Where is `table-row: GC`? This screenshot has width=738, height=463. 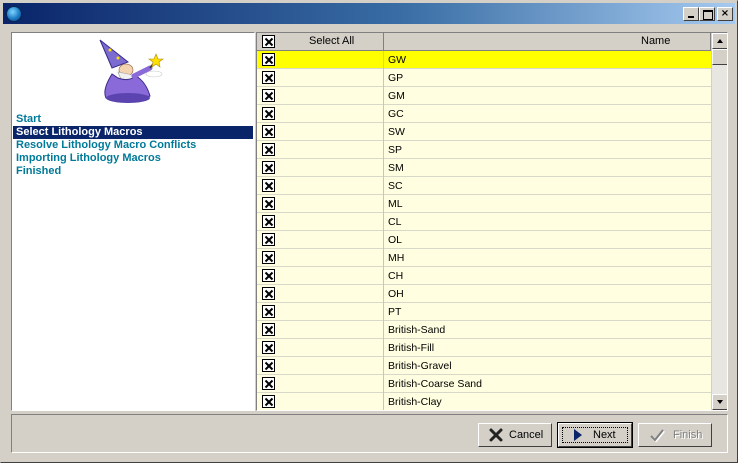 table-row: GC is located at coordinates (484, 114).